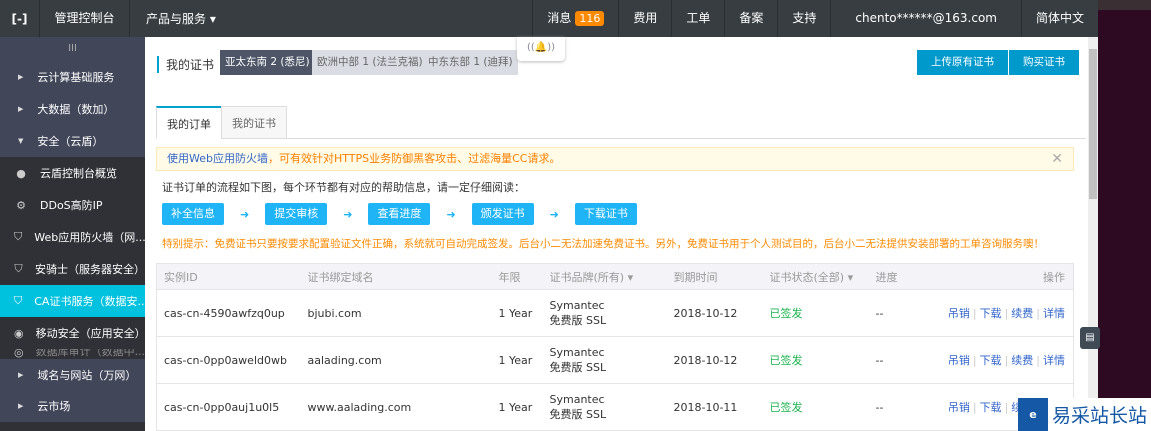 The image size is (1151, 431). What do you see at coordinates (85, 18) in the screenshot?
I see `console-link: 管理控制台` at bounding box center [85, 18].